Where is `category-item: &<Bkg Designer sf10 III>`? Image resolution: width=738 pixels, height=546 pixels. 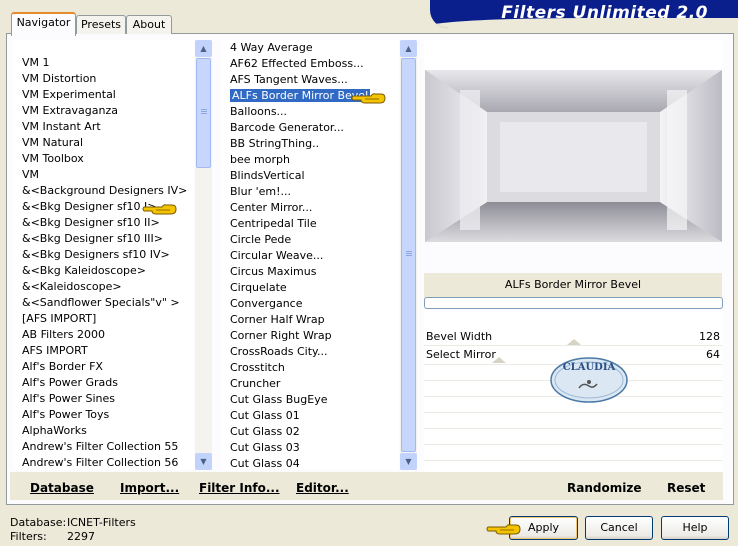 category-item: &<Bkg Designer sf10 III> is located at coordinates (92, 239).